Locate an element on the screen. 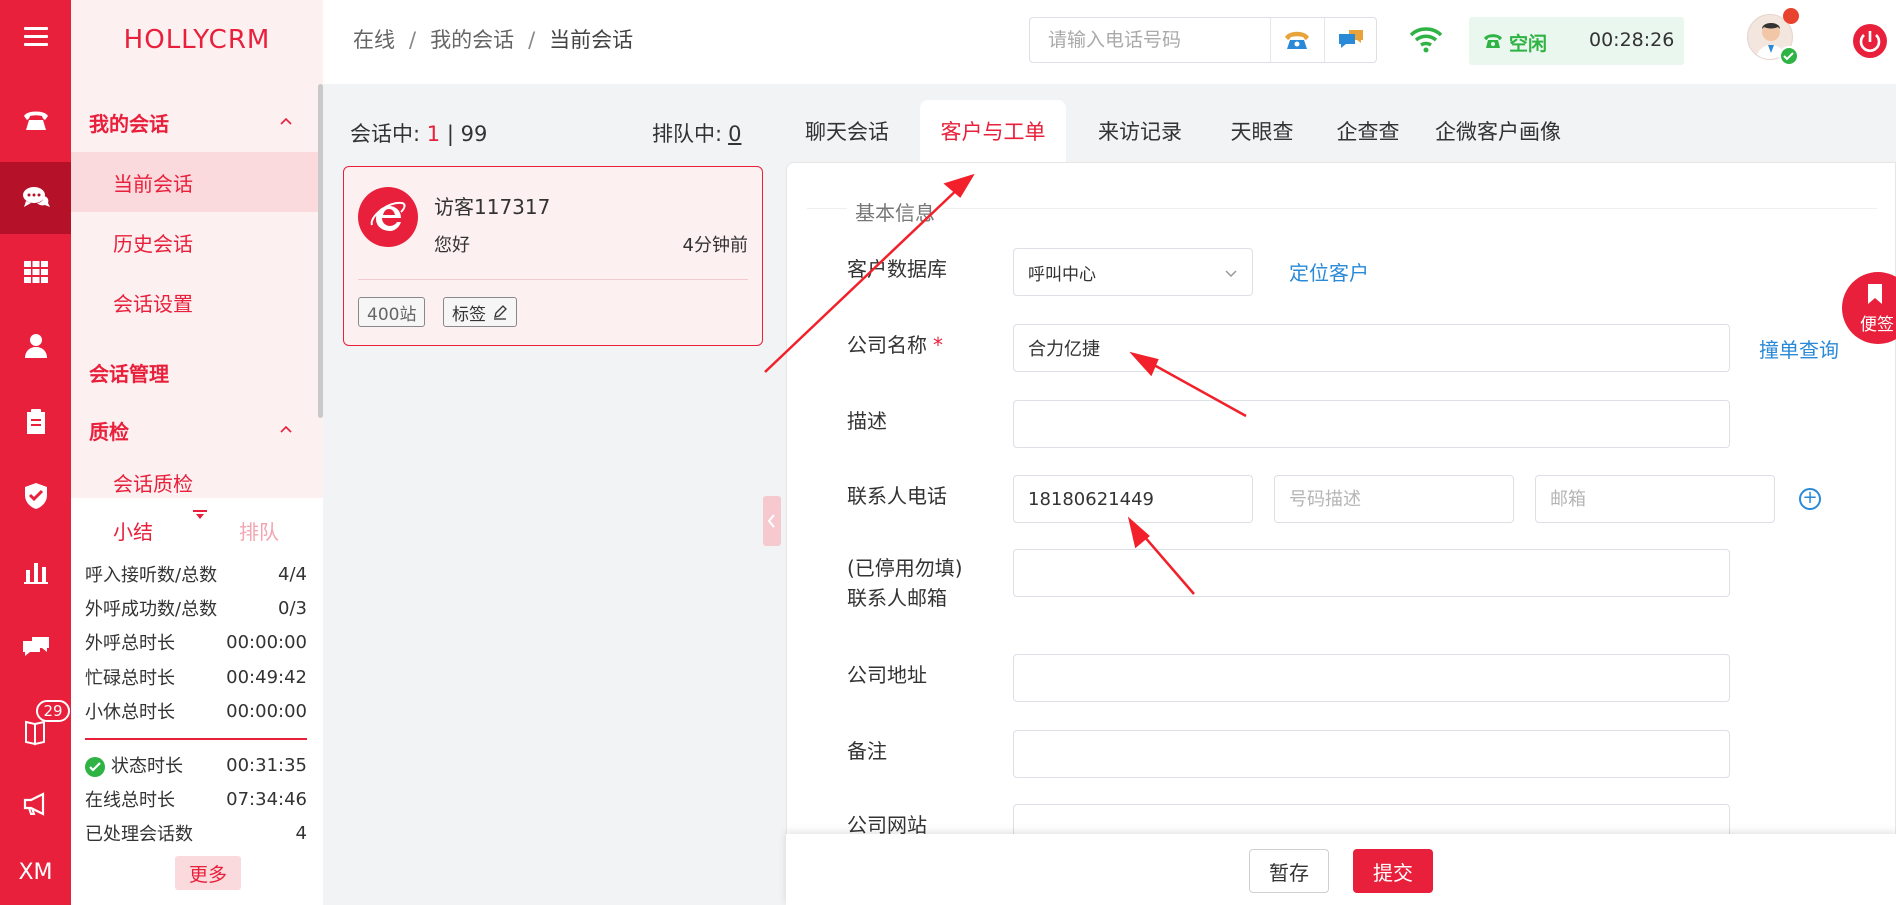  tab-wecom-profile: 企微客户画像 is located at coordinates (1498, 131).